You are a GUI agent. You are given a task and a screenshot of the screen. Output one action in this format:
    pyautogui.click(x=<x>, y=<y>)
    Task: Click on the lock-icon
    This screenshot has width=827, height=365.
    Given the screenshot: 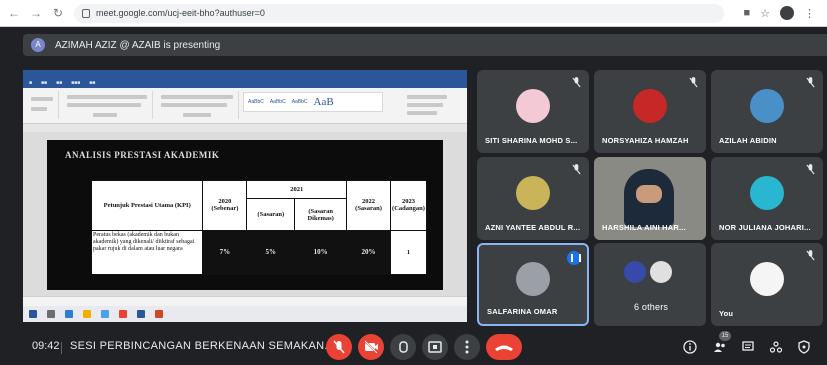 What is the action you would take?
    pyautogui.click(x=86, y=13)
    